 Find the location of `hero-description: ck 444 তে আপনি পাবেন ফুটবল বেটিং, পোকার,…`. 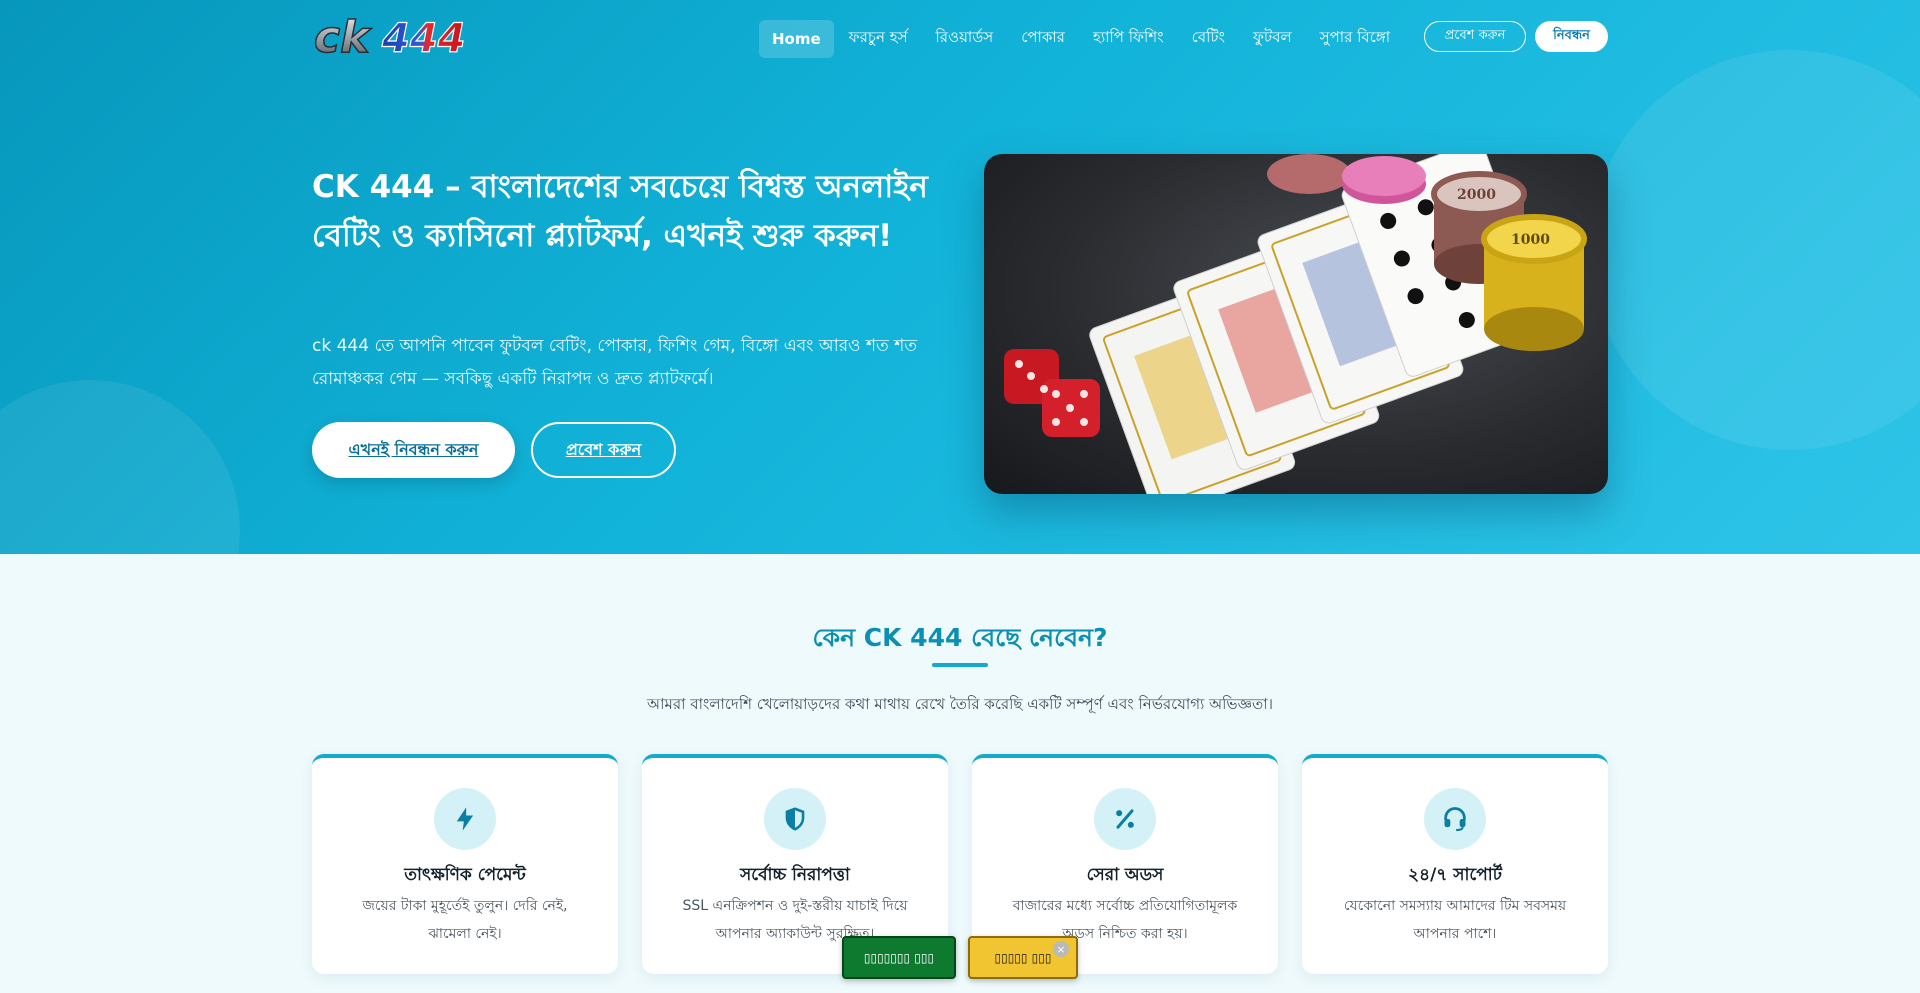

hero-description: ck 444 তে আপনি পাবেন ফুটবল বেটিং, পোকার,… is located at coordinates (615, 362).